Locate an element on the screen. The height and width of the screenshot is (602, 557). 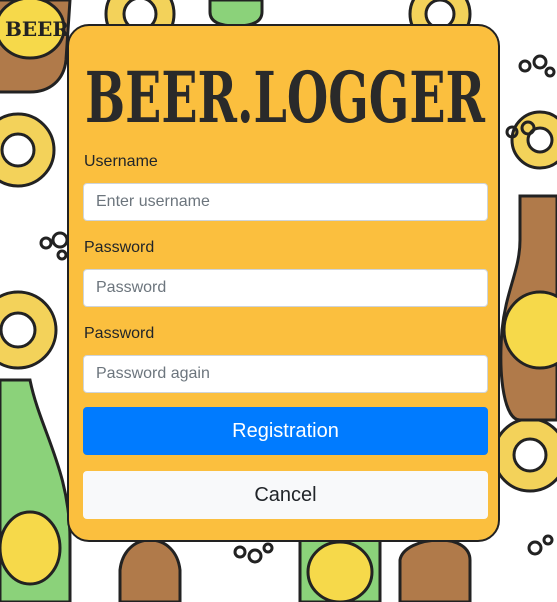
username-input is located at coordinates (285, 202).